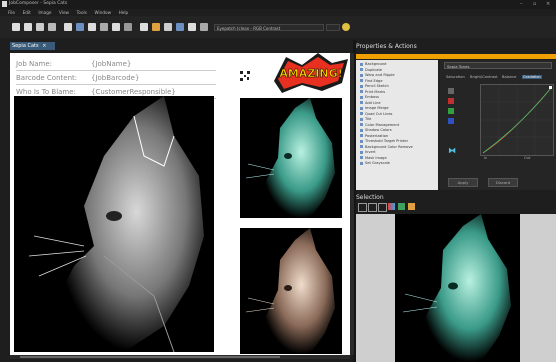 This screenshot has height=362, width=556. I want to click on field-label: Job Name:, so click(34, 64).